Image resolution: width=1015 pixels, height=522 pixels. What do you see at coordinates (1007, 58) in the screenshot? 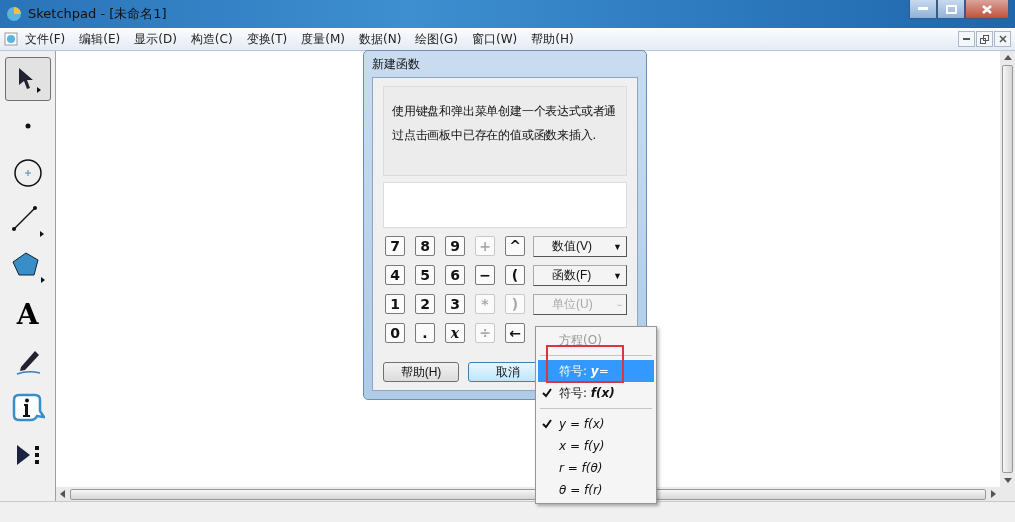
I see `up-arrow-icon` at bounding box center [1007, 58].